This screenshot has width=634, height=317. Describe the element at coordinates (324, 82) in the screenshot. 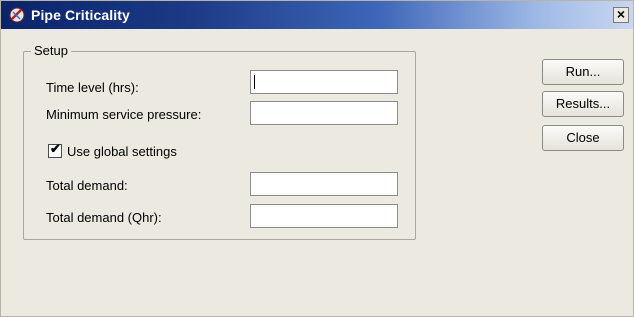

I see `time-level-input` at that location.